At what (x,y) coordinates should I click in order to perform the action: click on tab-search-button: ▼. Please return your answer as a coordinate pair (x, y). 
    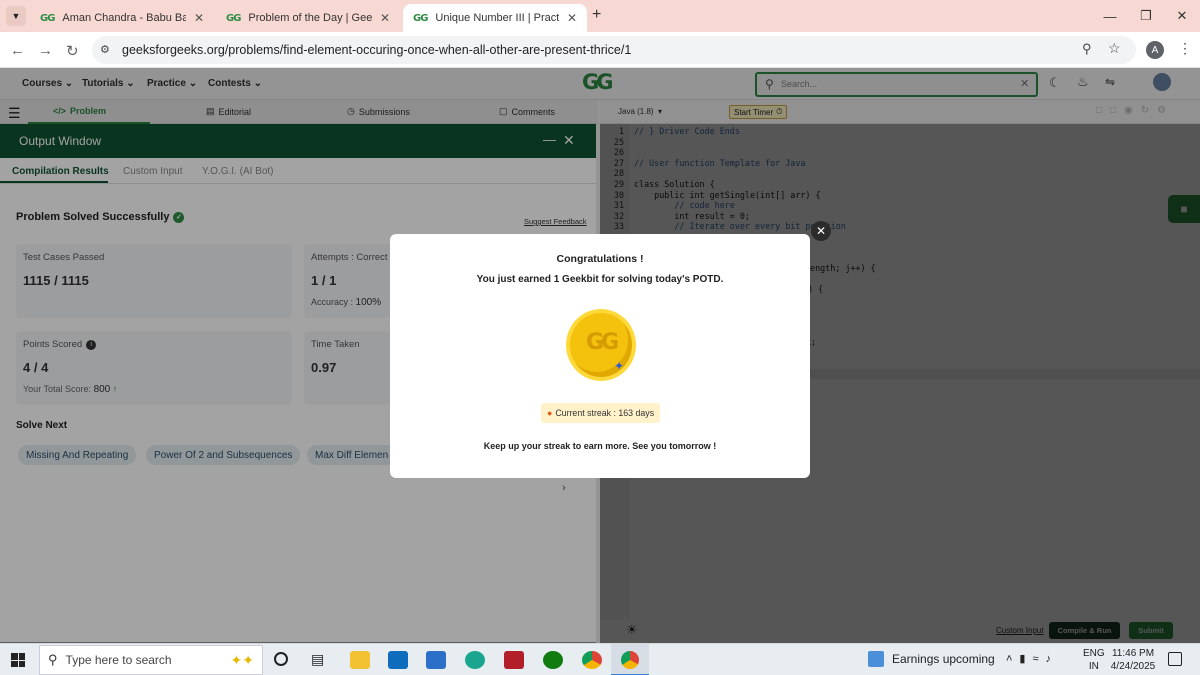
    Looking at the image, I should click on (16, 16).